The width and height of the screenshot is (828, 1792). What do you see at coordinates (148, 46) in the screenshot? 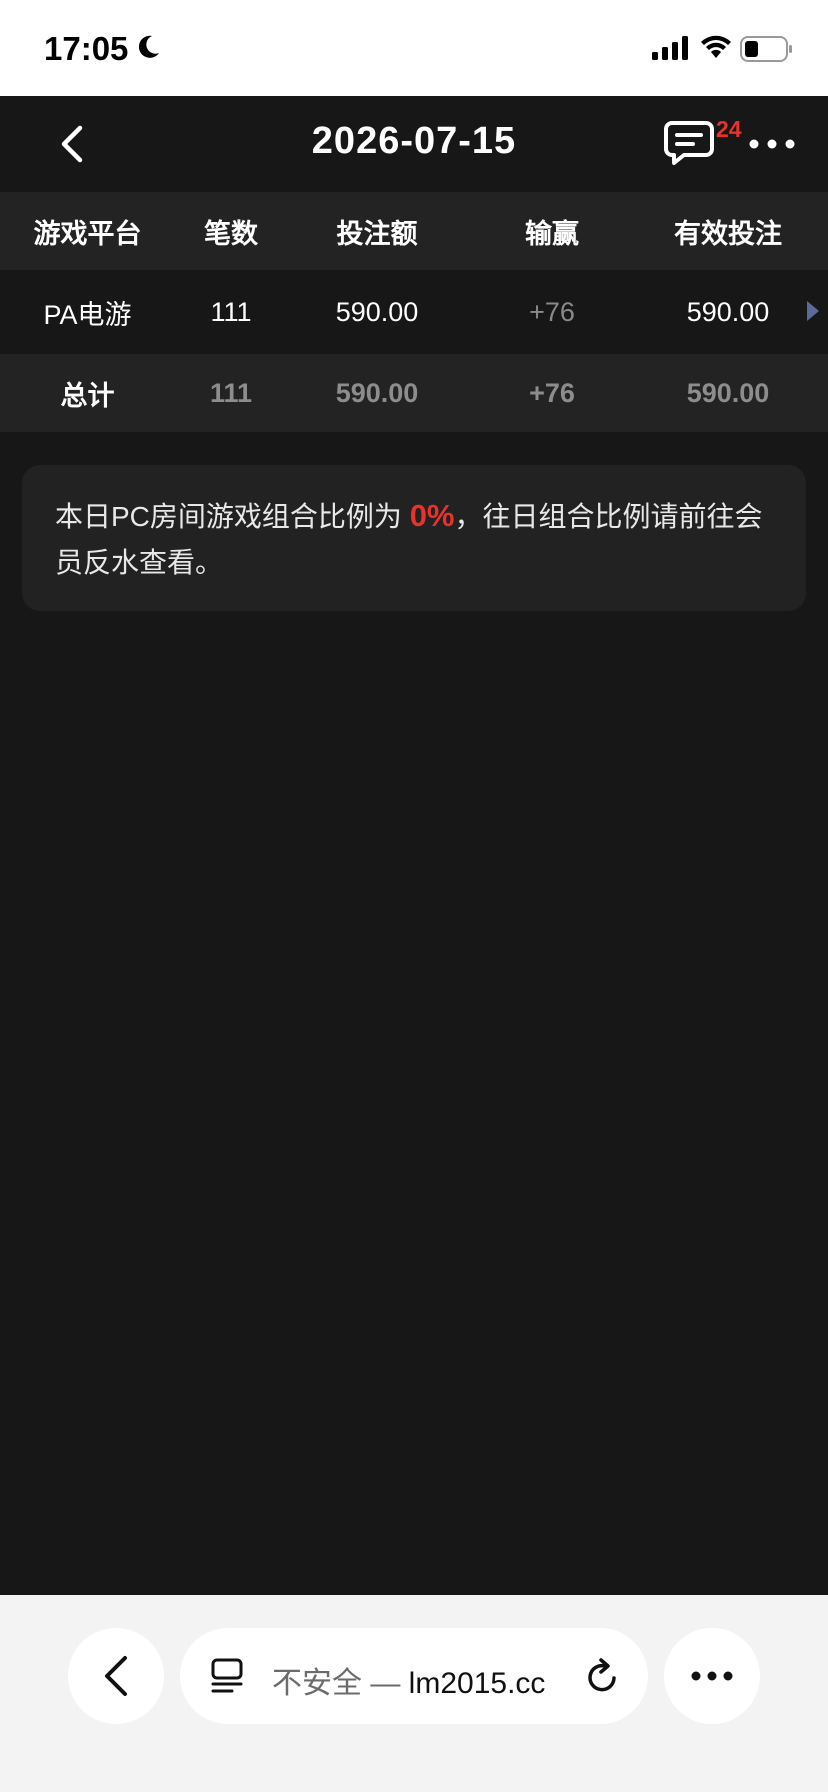
I see `do-not-disturb-moon-icon` at bounding box center [148, 46].